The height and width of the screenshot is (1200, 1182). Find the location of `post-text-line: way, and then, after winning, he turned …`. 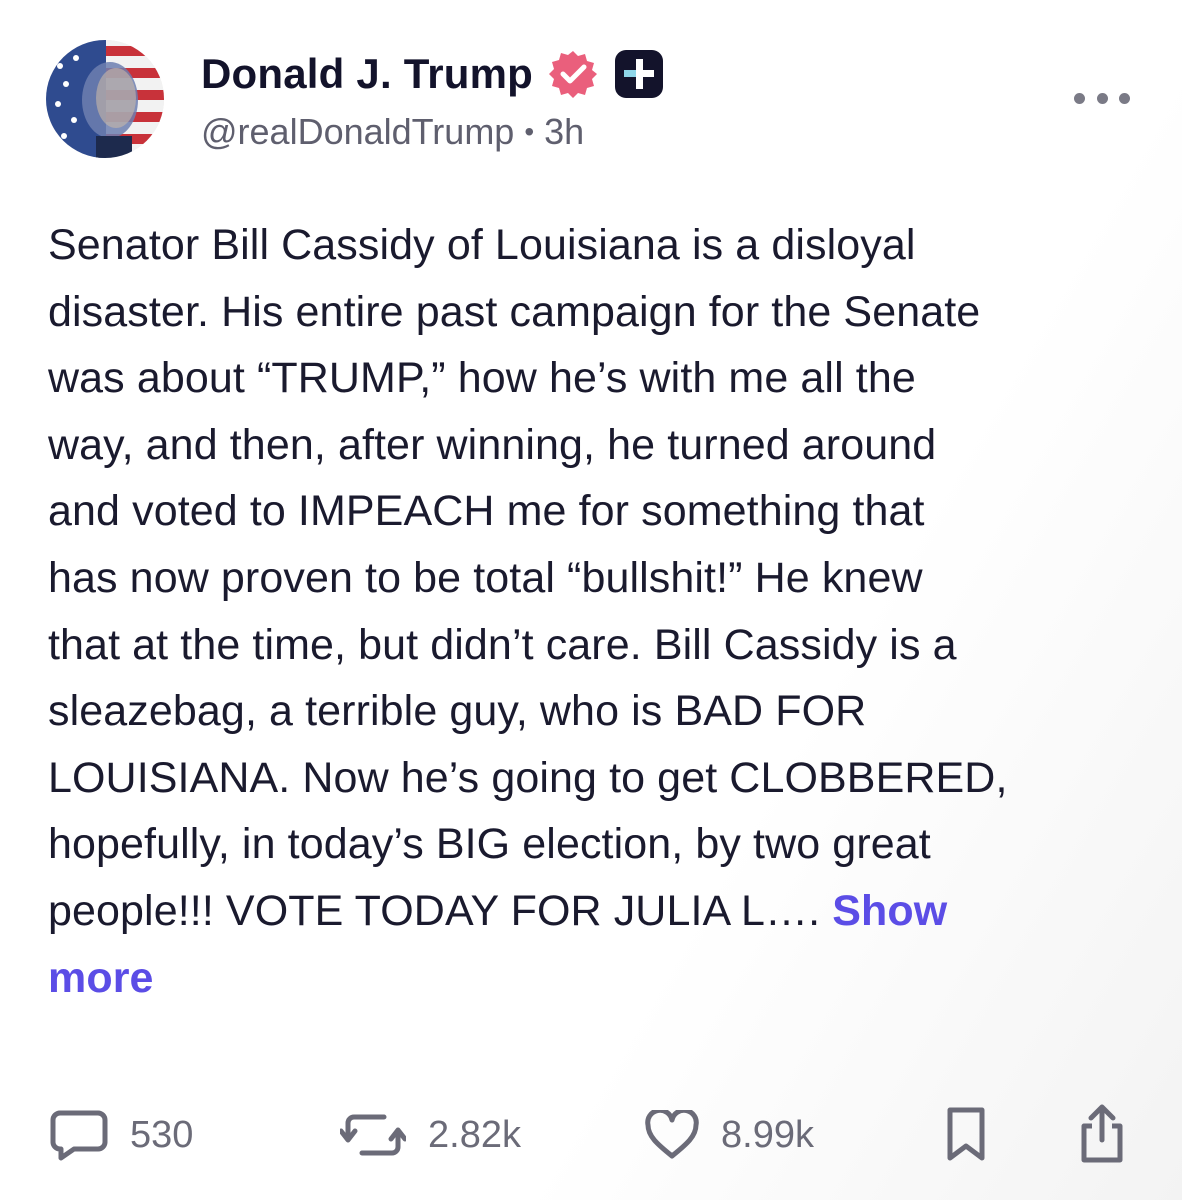

post-text-line: way, and then, after winning, he turned … is located at coordinates (492, 444).